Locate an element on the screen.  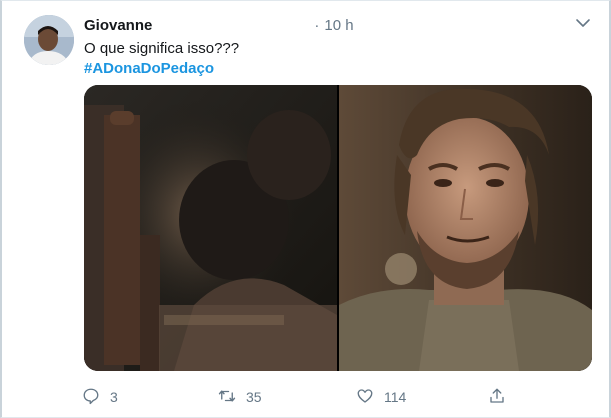
author-name: Giovanne is located at coordinates (118, 25).